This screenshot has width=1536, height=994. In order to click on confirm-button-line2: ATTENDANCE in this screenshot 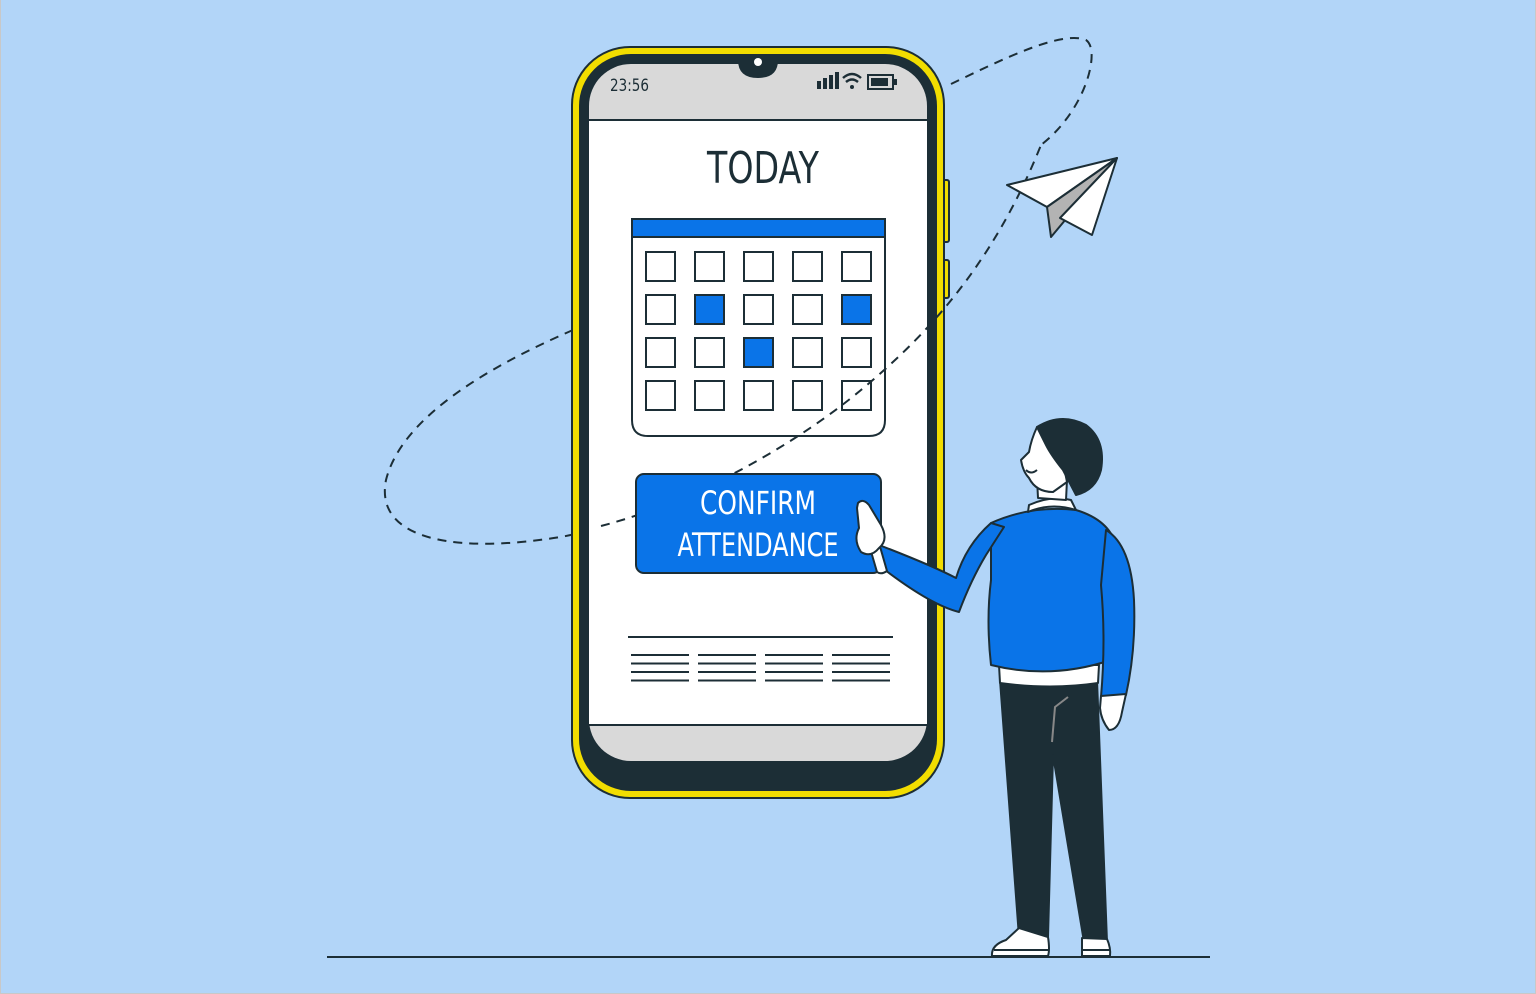, I will do `click(758, 545)`.